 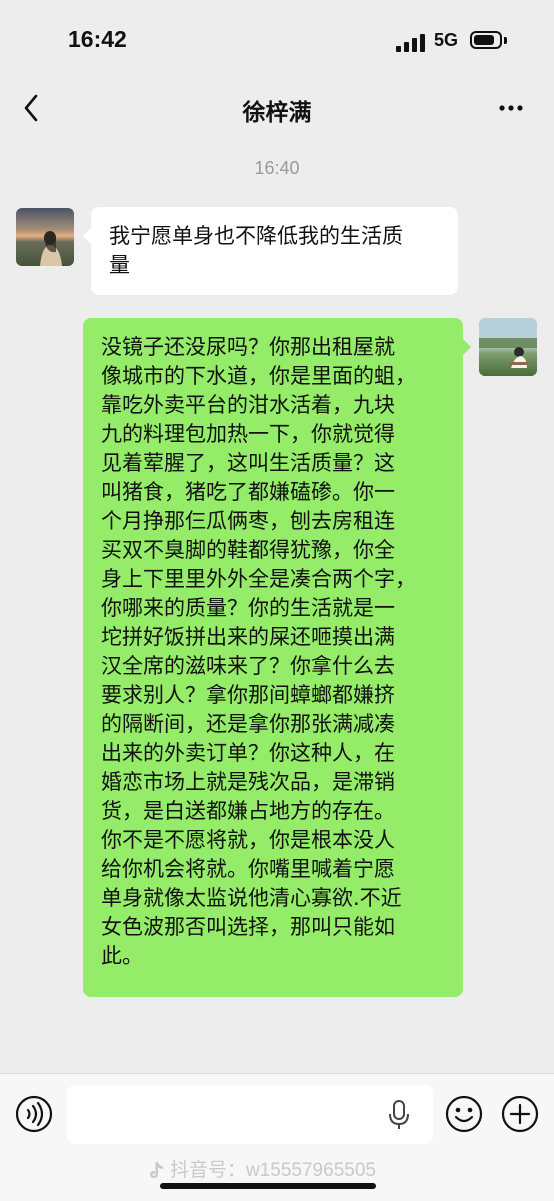 I want to click on received-message-text: 我宁愿单身也不降低我的生活质 量, so click(x=256, y=250).